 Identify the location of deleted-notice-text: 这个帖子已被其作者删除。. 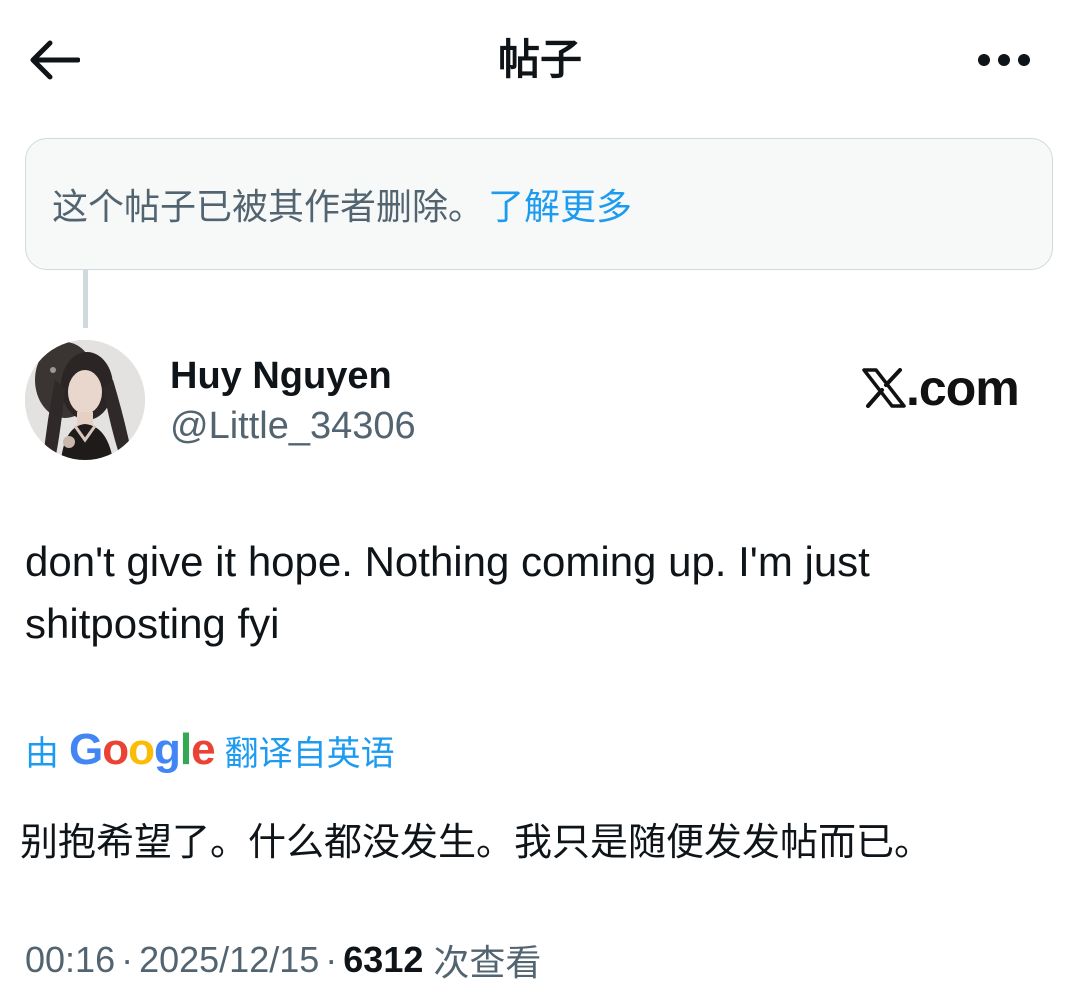
(268, 207).